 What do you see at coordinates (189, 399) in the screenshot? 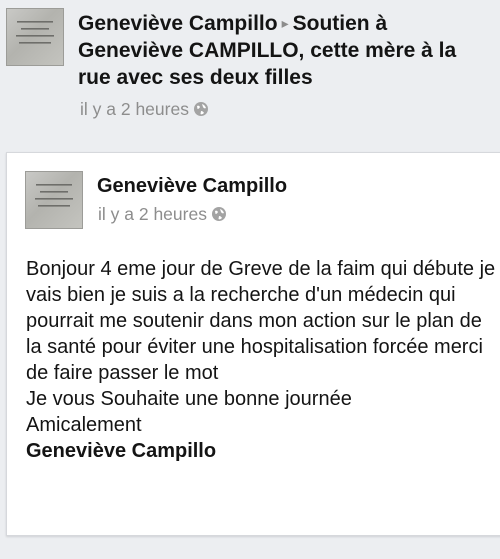
I see `message-paragraph: Je vous Souhaite une bonne journée` at bounding box center [189, 399].